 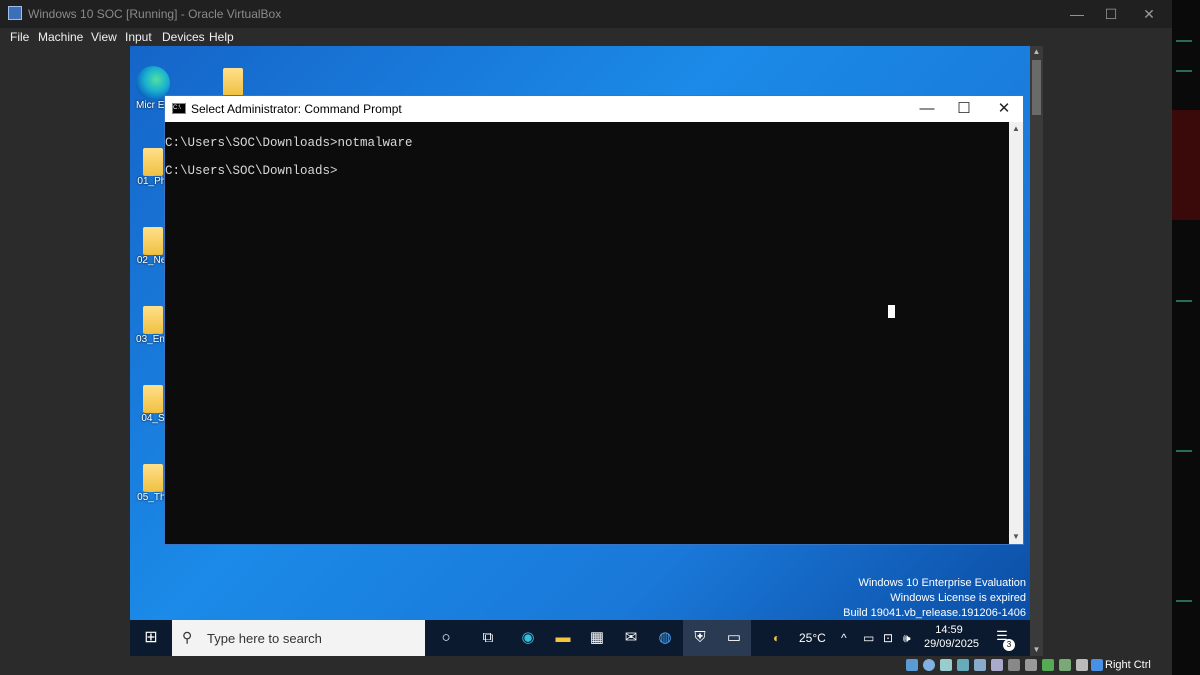 I want to click on mouse-integration-icon, so click(x=1082, y=665).